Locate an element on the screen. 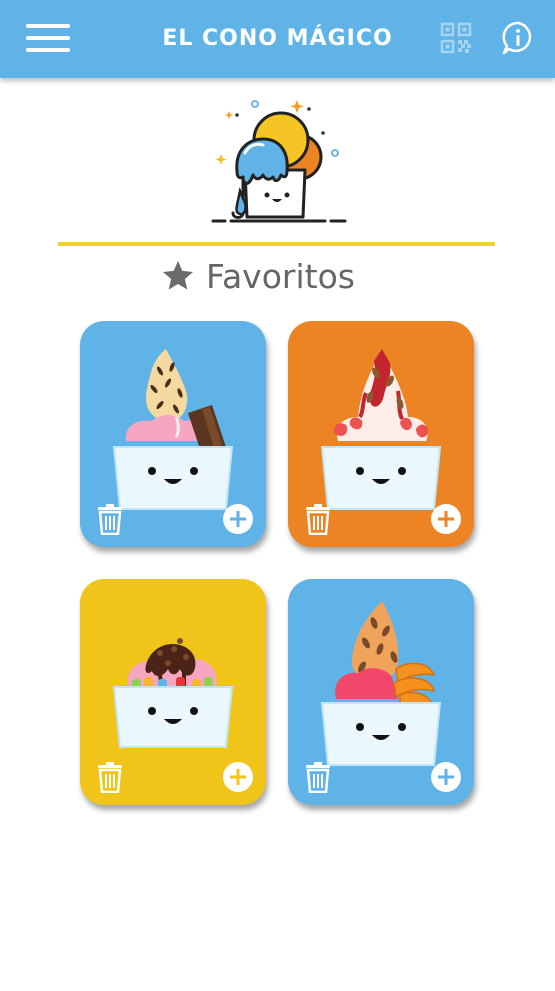 This screenshot has height=991, width=555. favorites-title: Favoritos is located at coordinates (280, 276).